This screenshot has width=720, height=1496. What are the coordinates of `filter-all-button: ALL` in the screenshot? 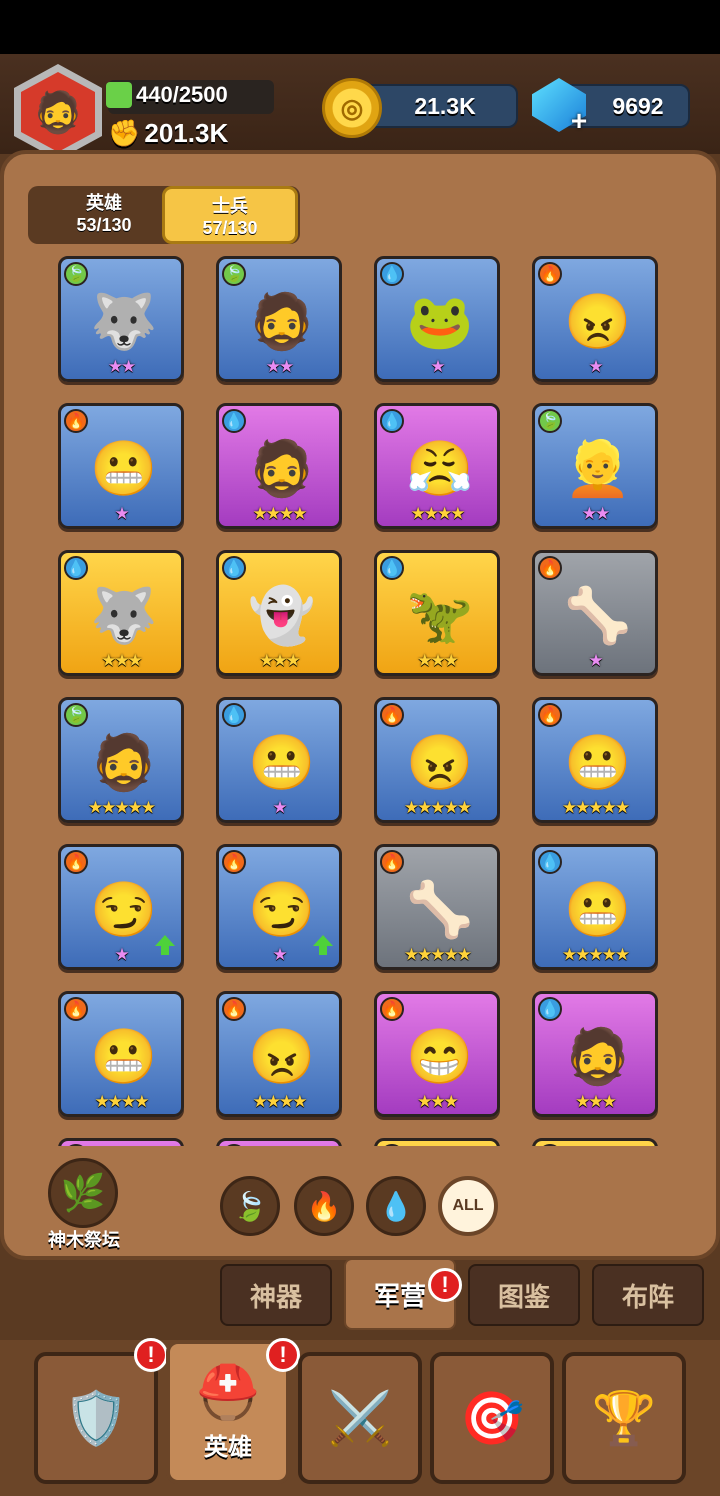 It's located at (468, 1206).